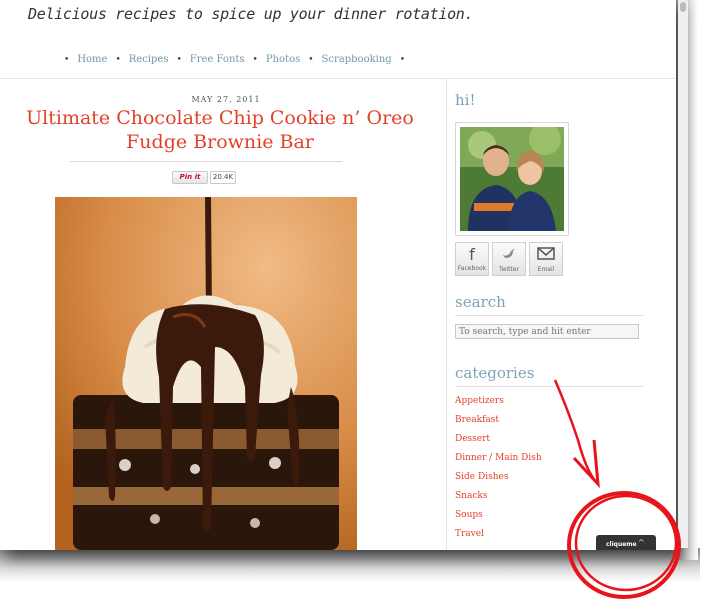  What do you see at coordinates (549, 386) in the screenshot?
I see `categories-heading-rule` at bounding box center [549, 386].